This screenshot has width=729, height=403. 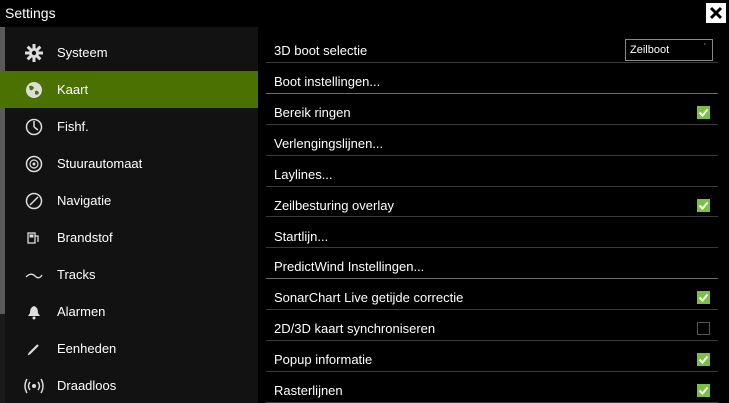 What do you see at coordinates (703, 298) in the screenshot?
I see `sonarchart-tide-correction-checkbox` at bounding box center [703, 298].